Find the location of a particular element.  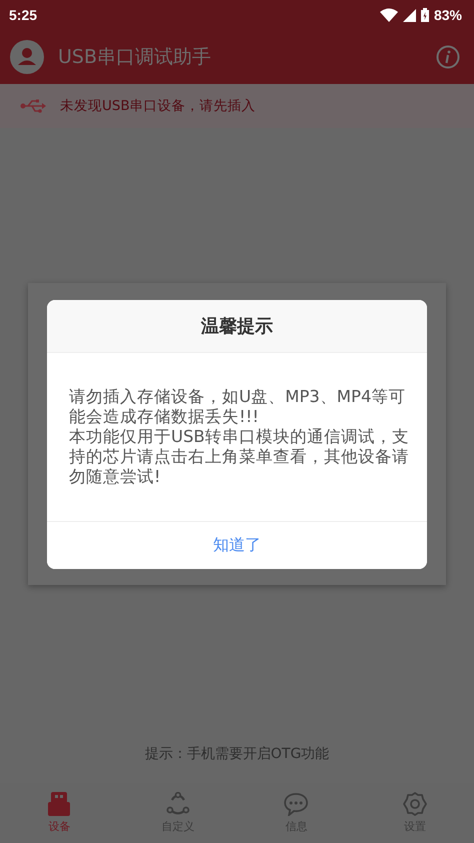

wifi-icon is located at coordinates (389, 15).